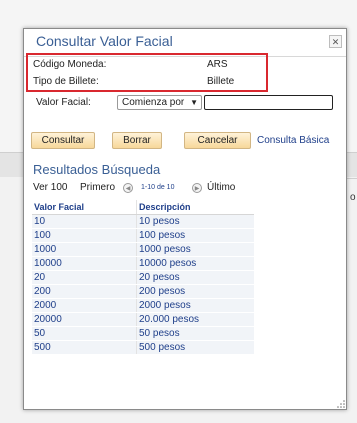  I want to click on description-cell: 20 pesos, so click(195, 277).